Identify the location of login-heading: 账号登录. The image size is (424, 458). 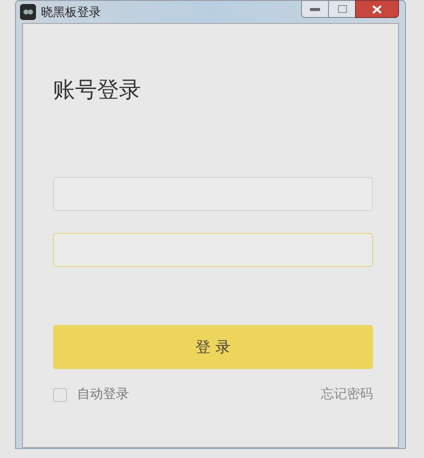
(97, 91).